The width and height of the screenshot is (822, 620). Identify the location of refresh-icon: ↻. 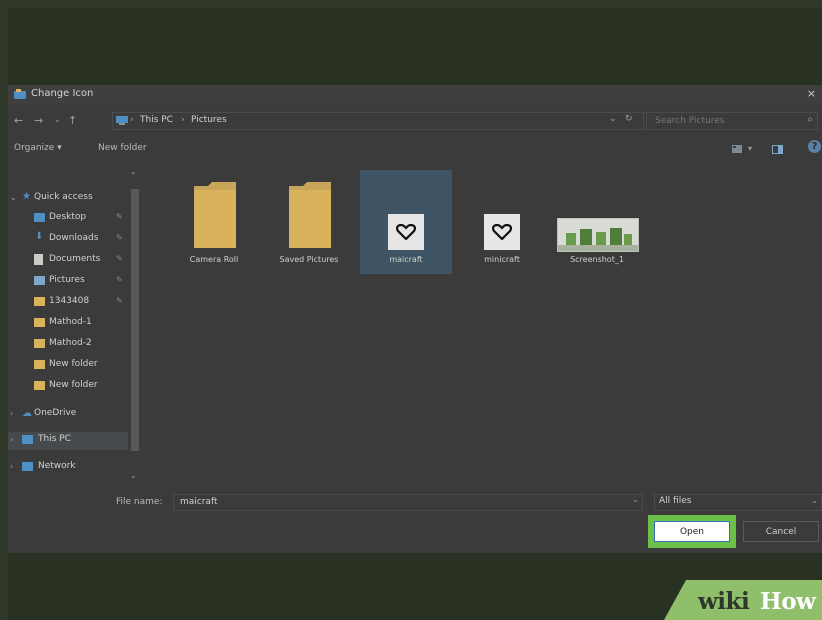
(629, 119).